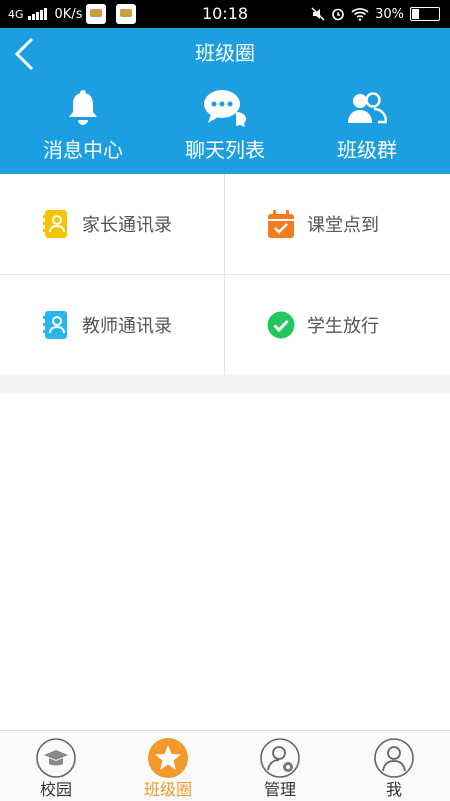 This screenshot has width=450, height=801. I want to click on mute-icon, so click(318, 14).